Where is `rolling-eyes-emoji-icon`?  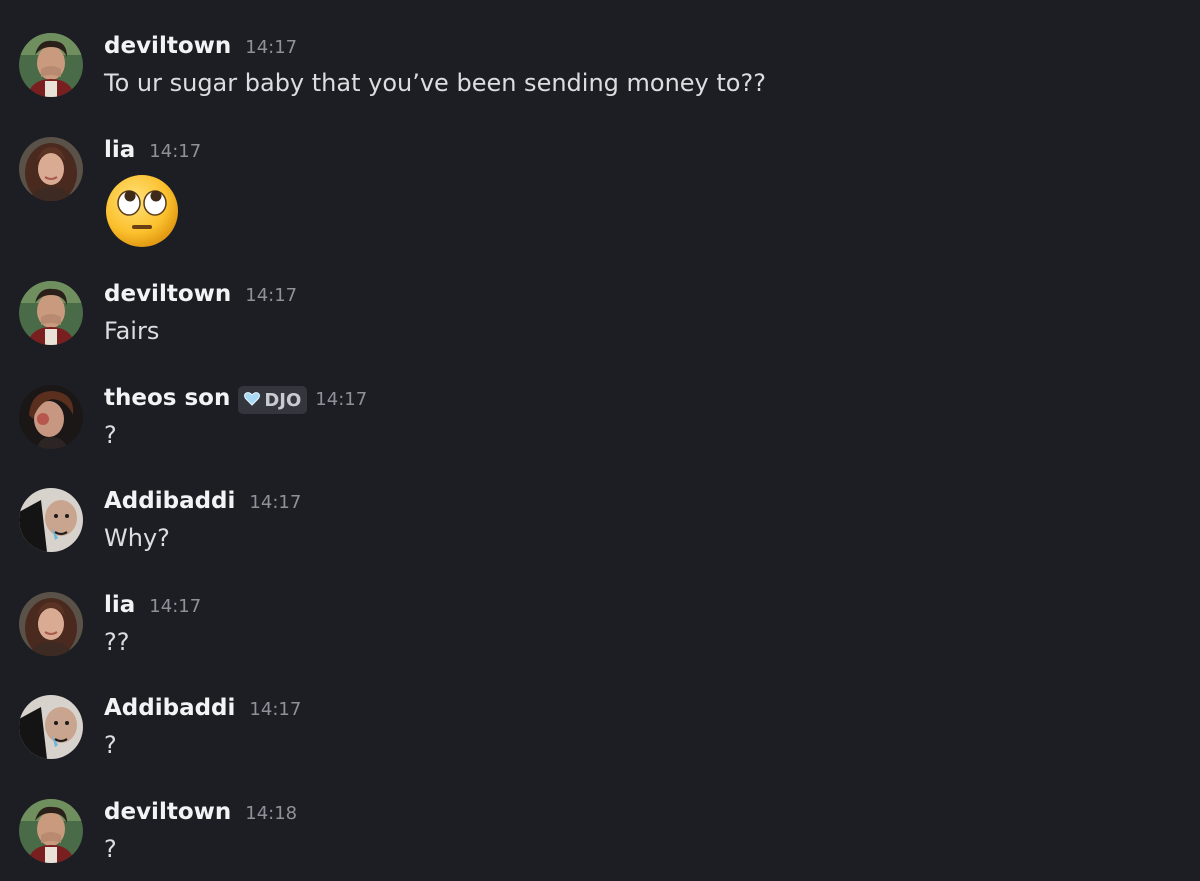 rolling-eyes-emoji-icon is located at coordinates (142, 213).